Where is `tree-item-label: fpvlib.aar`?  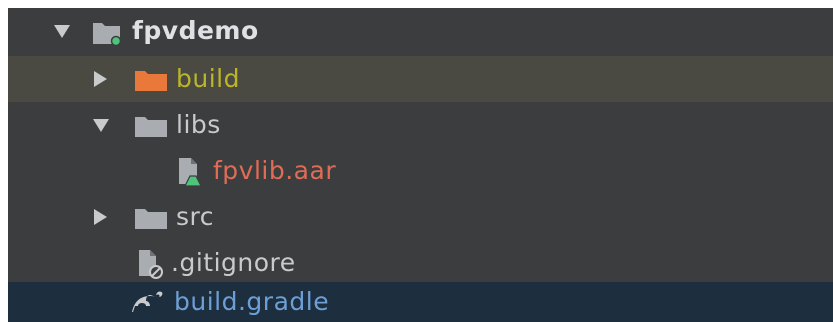 tree-item-label: fpvlib.aar is located at coordinates (275, 170).